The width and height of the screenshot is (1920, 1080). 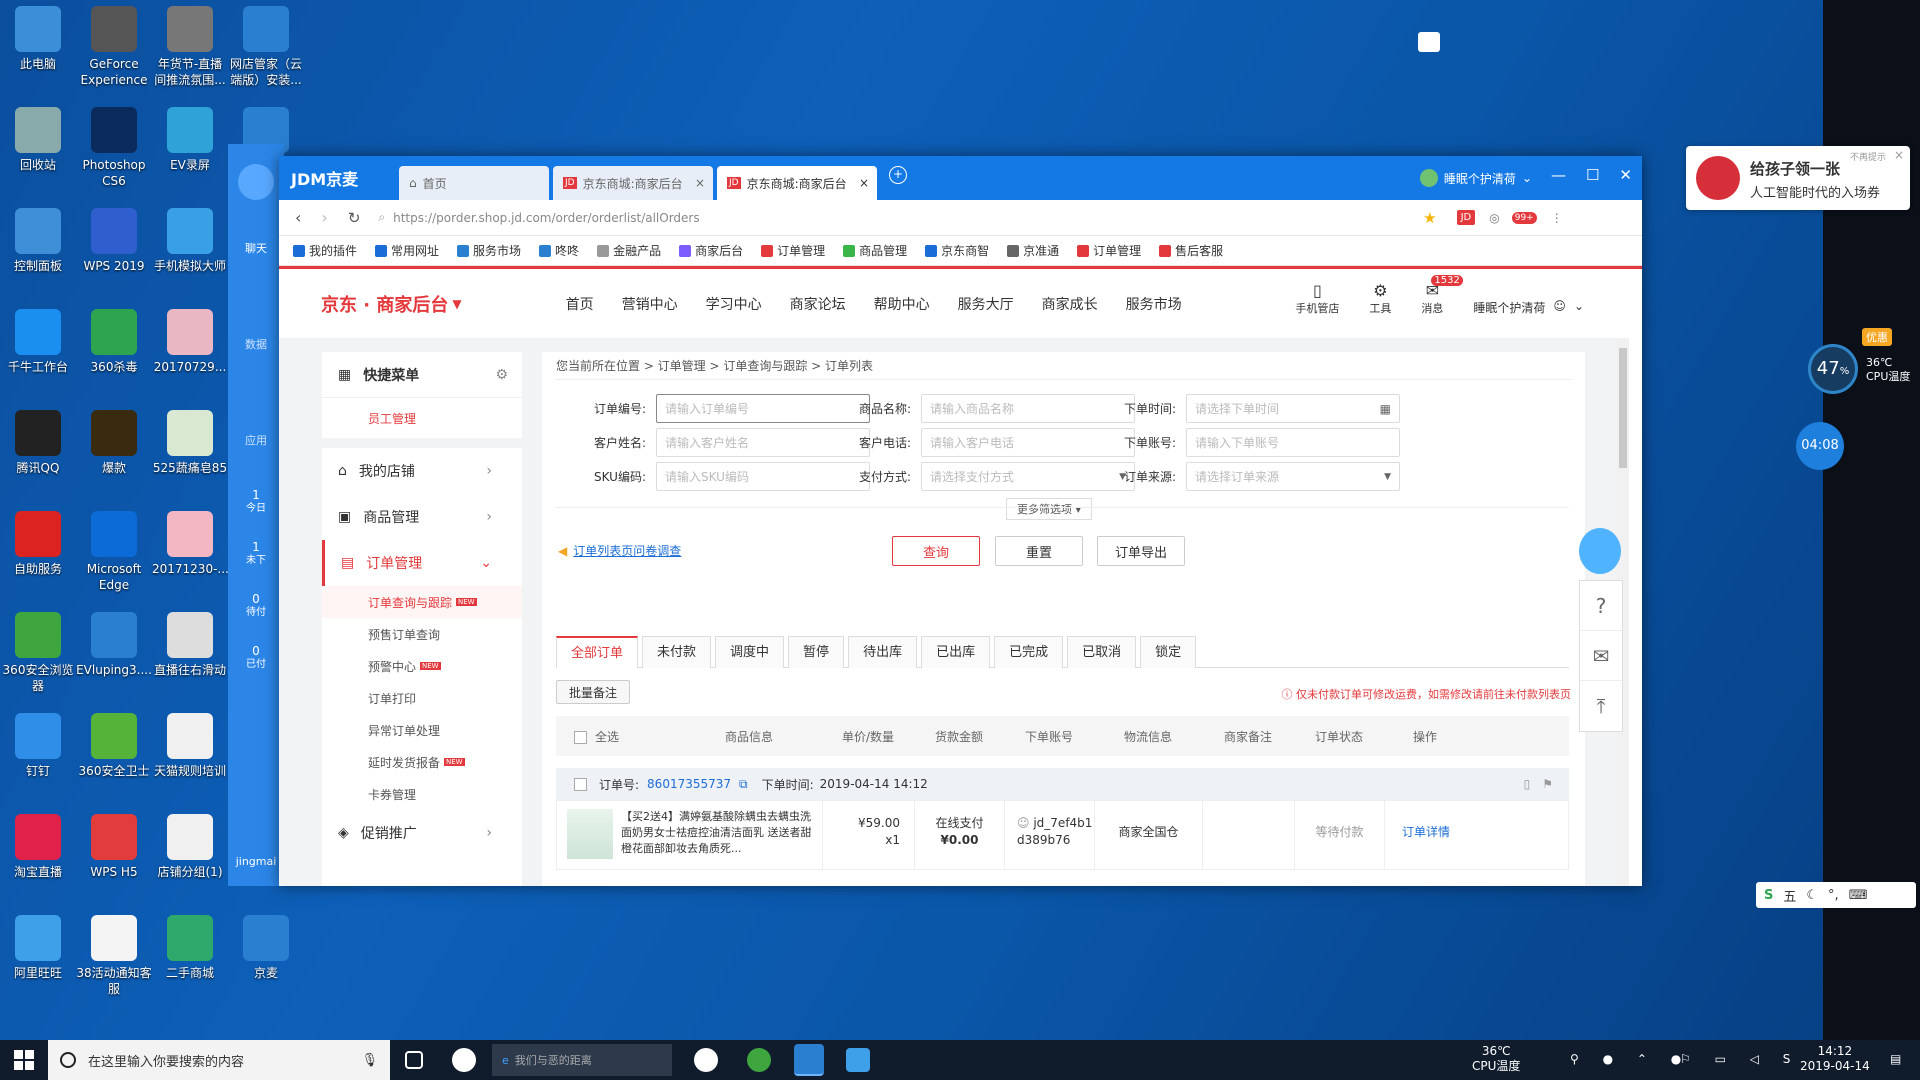 What do you see at coordinates (114, 847) in the screenshot?
I see `desktop-icon: WPS H5` at bounding box center [114, 847].